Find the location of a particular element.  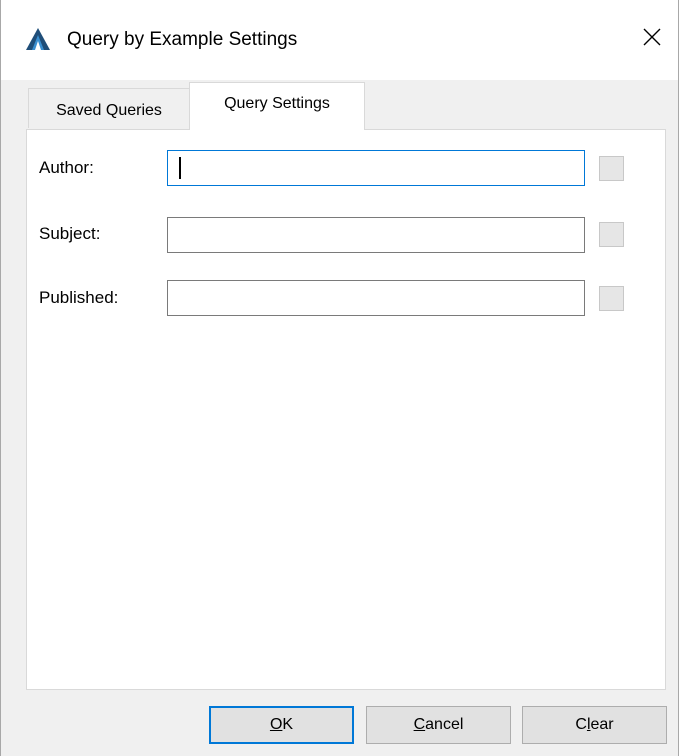

published-checkbox is located at coordinates (611, 298).